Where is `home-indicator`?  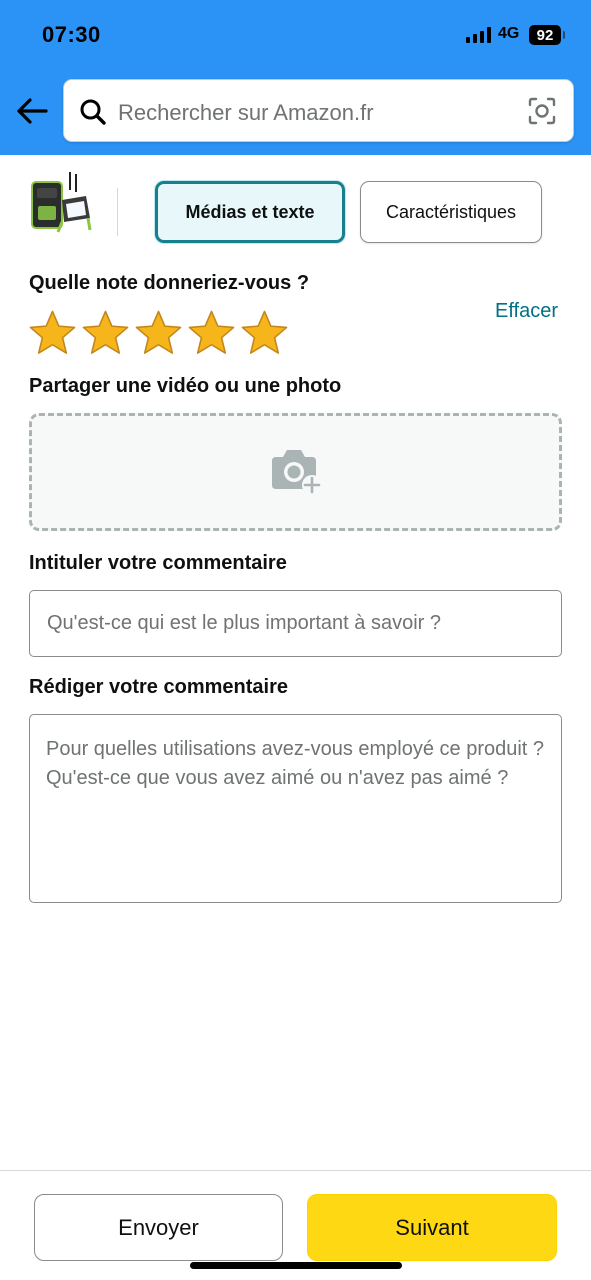
home-indicator is located at coordinates (296, 1265).